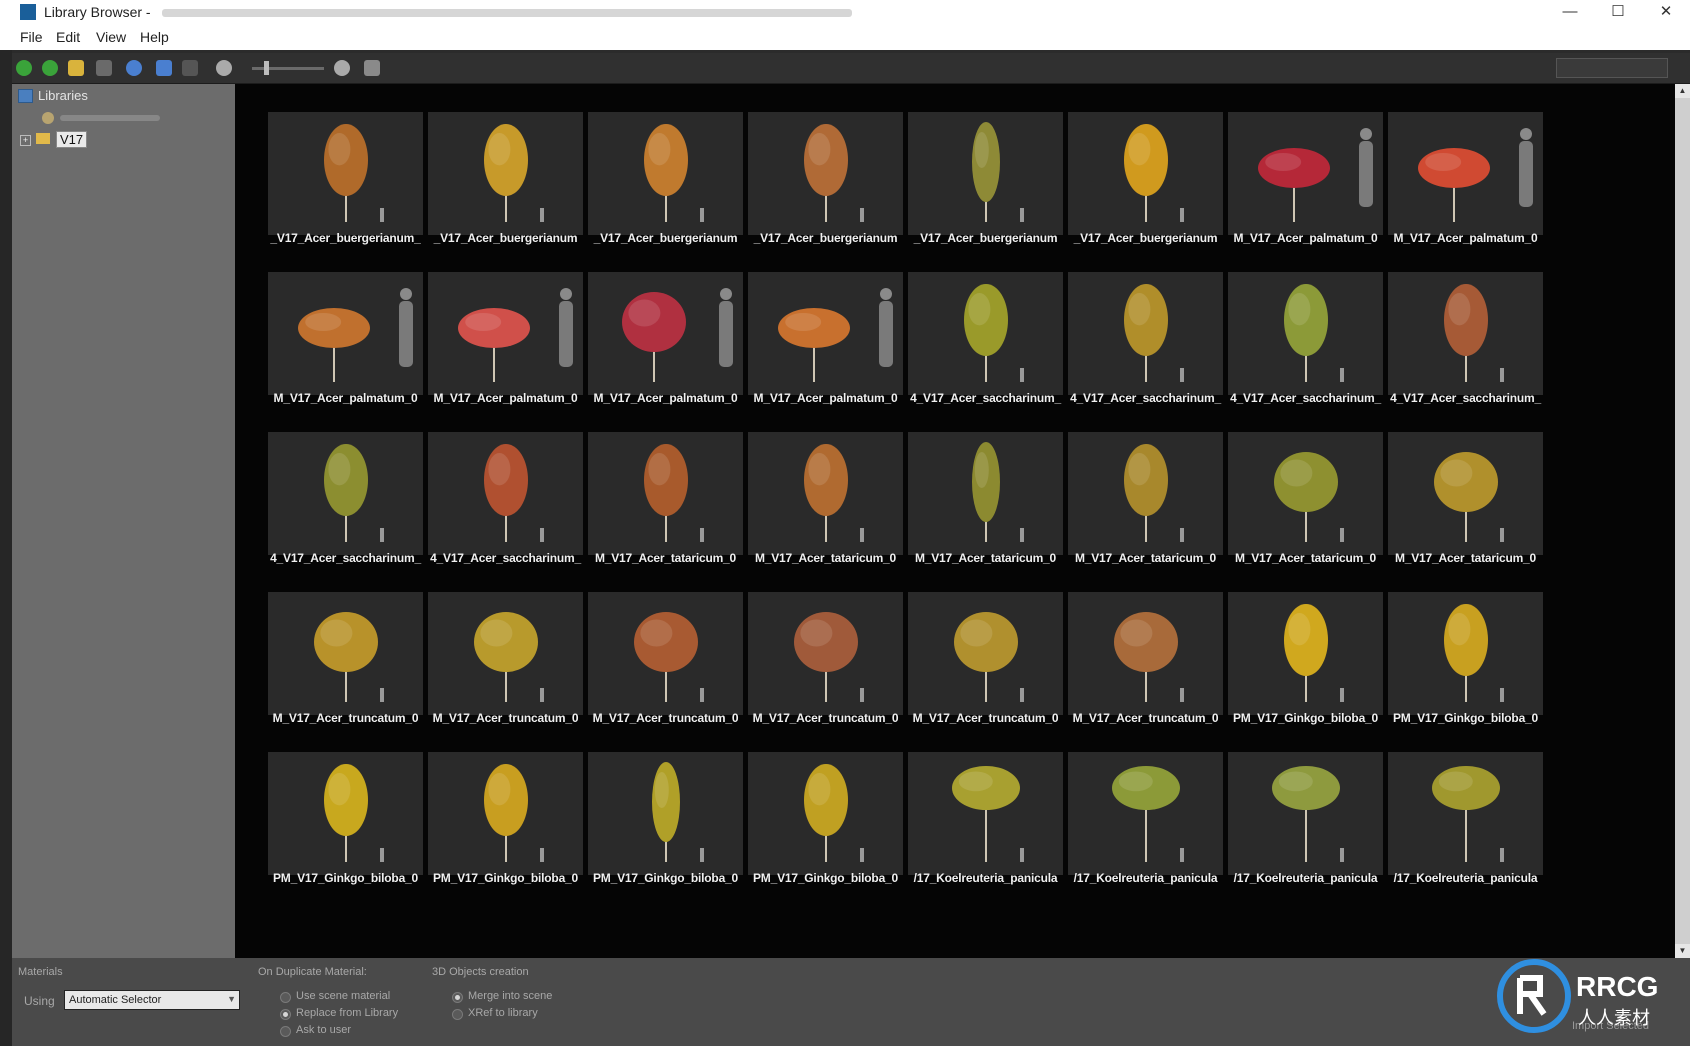 Image resolution: width=1690 pixels, height=1046 pixels. Describe the element at coordinates (164, 68) in the screenshot. I see `upload-icon` at that location.